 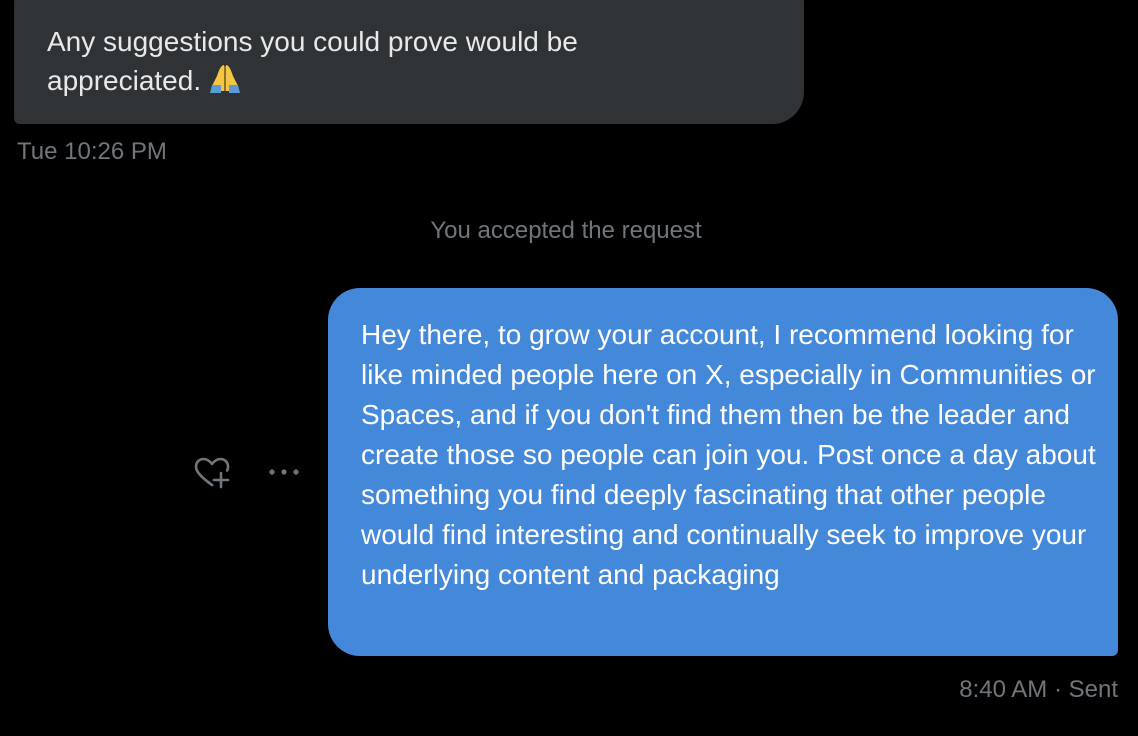 I want to click on more-horizontal-icon, so click(x=284, y=472).